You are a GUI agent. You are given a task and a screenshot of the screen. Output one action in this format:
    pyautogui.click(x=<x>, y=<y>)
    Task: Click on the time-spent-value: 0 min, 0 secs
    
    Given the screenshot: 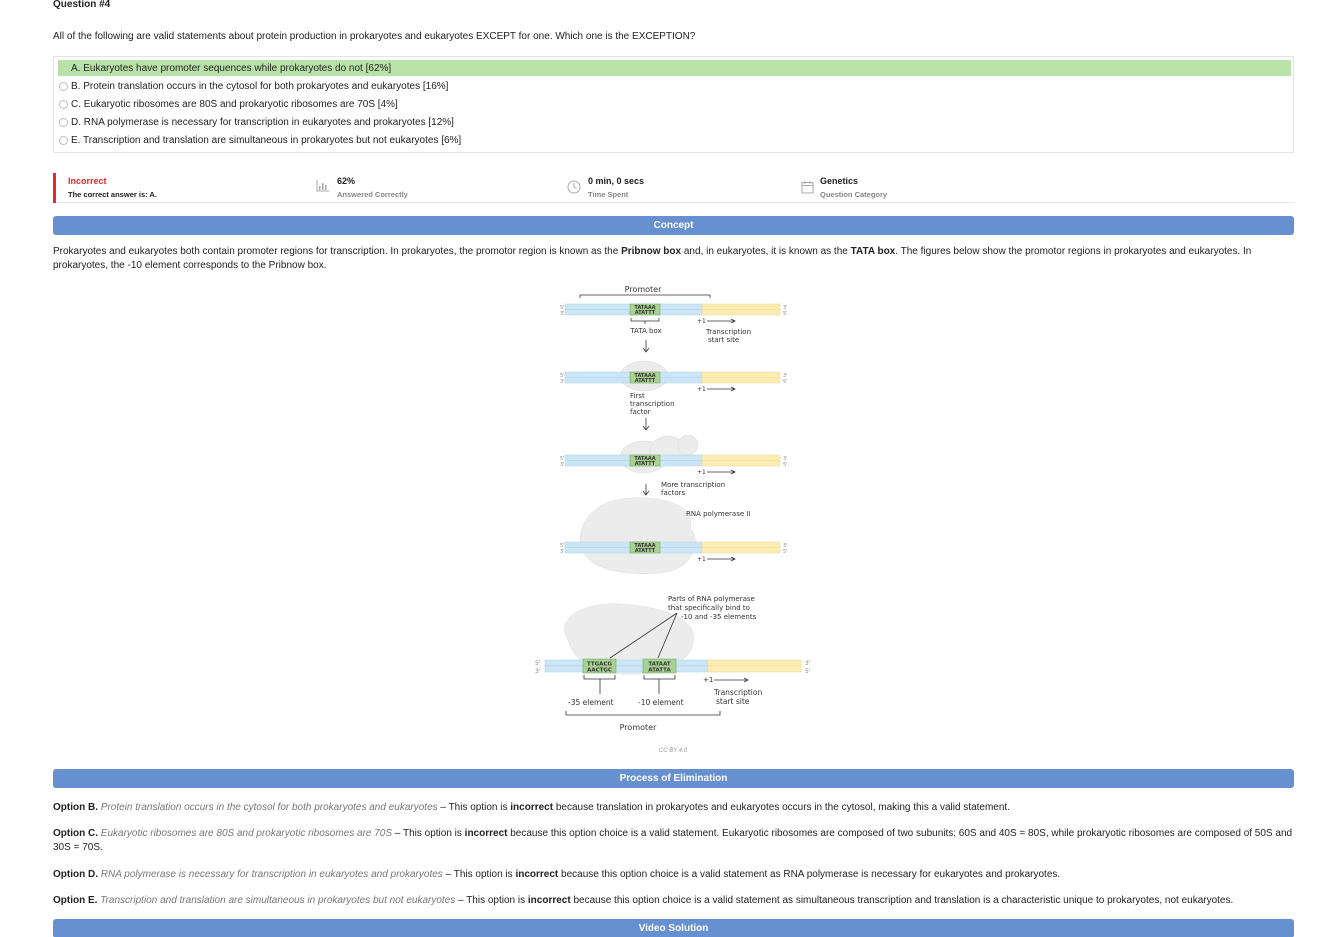 What is the action you would take?
    pyautogui.click(x=616, y=181)
    